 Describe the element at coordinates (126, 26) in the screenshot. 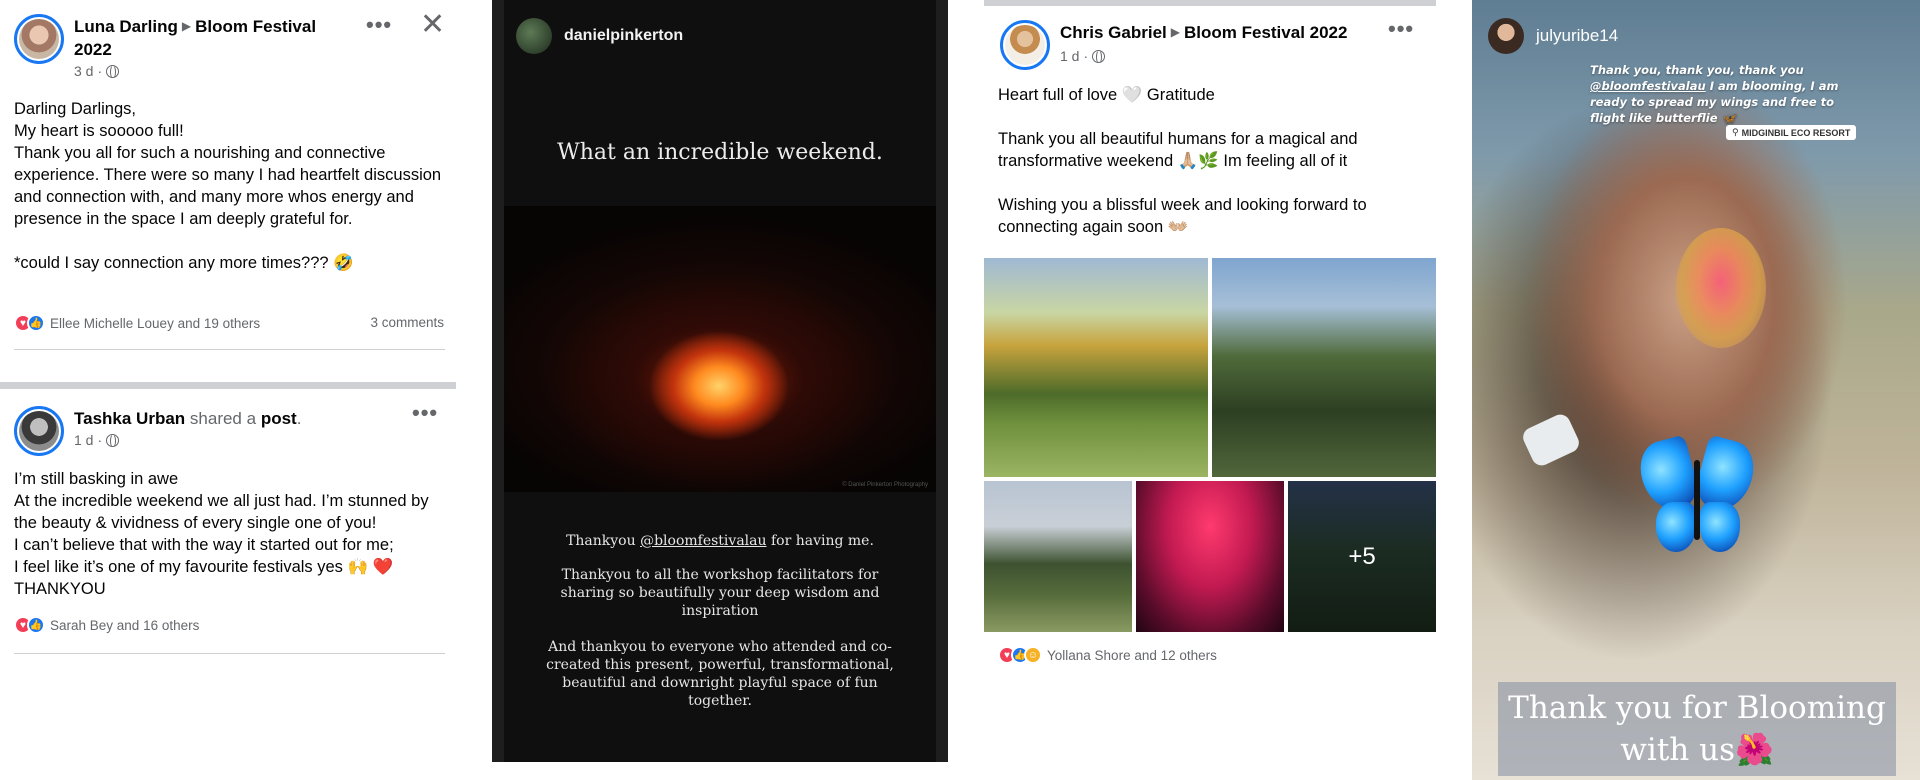

I see `author-name: Luna Darling` at that location.